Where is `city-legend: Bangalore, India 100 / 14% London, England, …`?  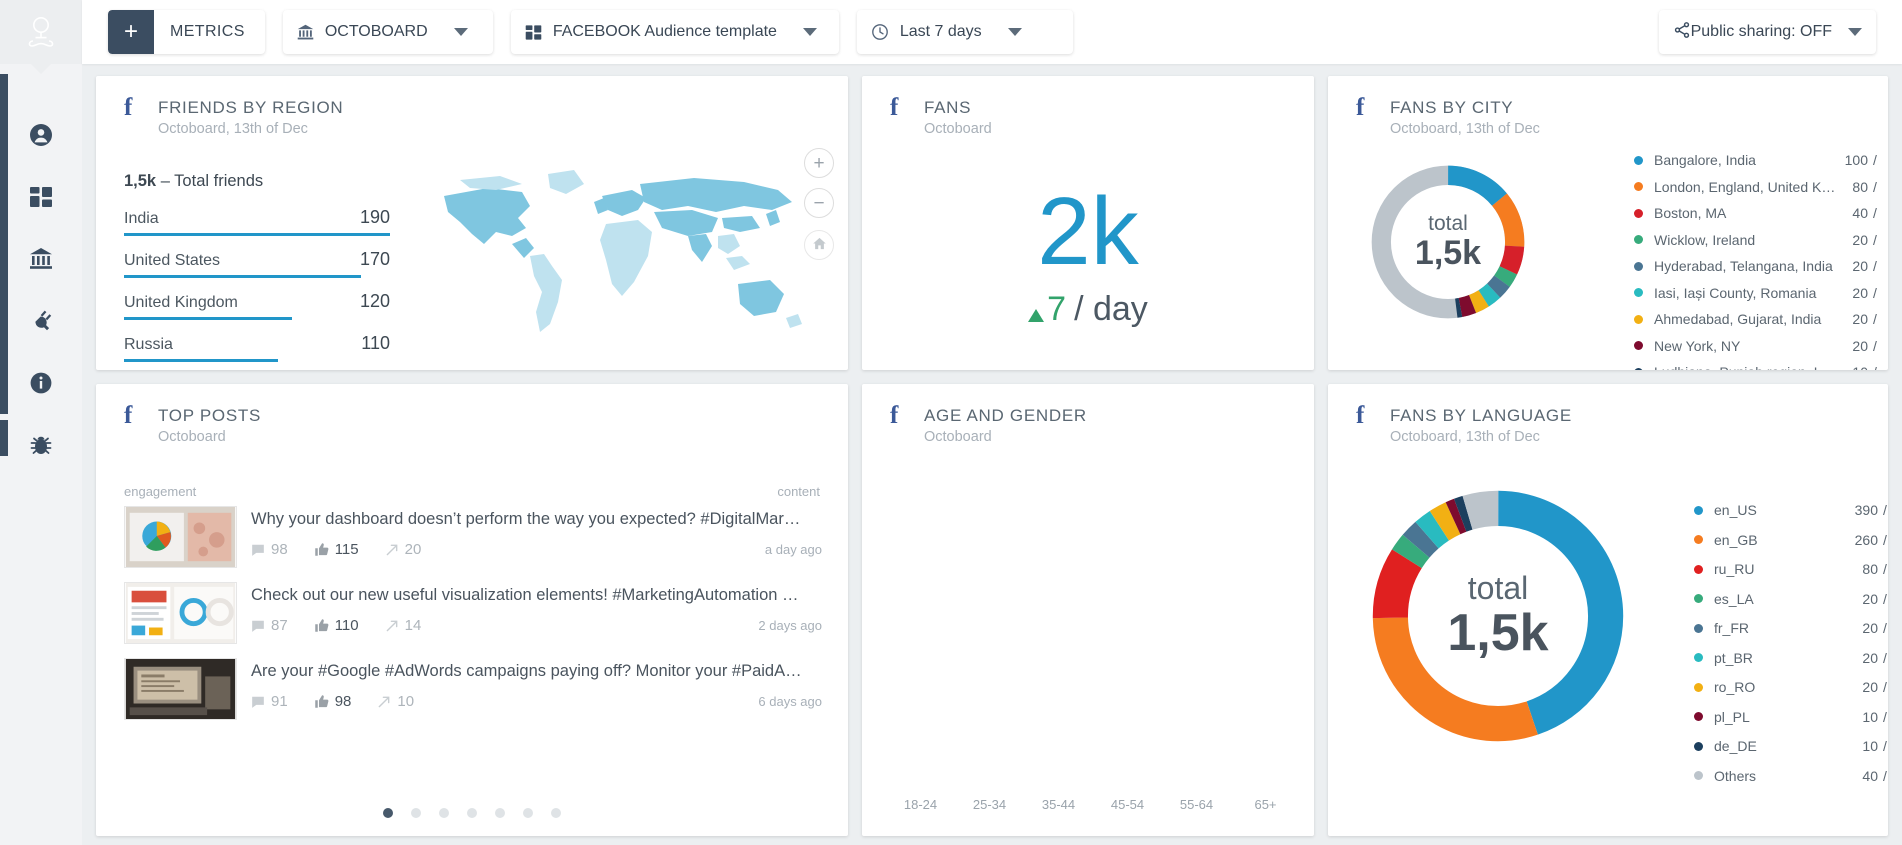 city-legend: Bangalore, India 100 / 14% London, England, … is located at coordinates (1761, 261).